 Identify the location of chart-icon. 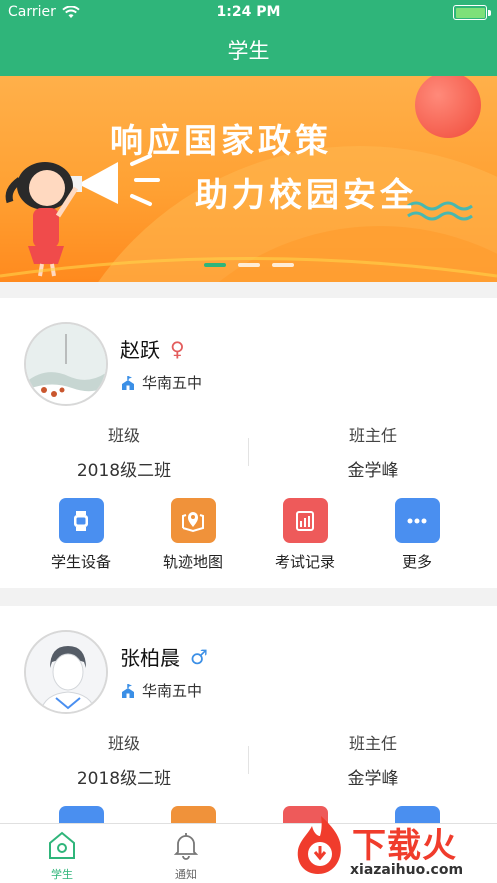
(305, 520).